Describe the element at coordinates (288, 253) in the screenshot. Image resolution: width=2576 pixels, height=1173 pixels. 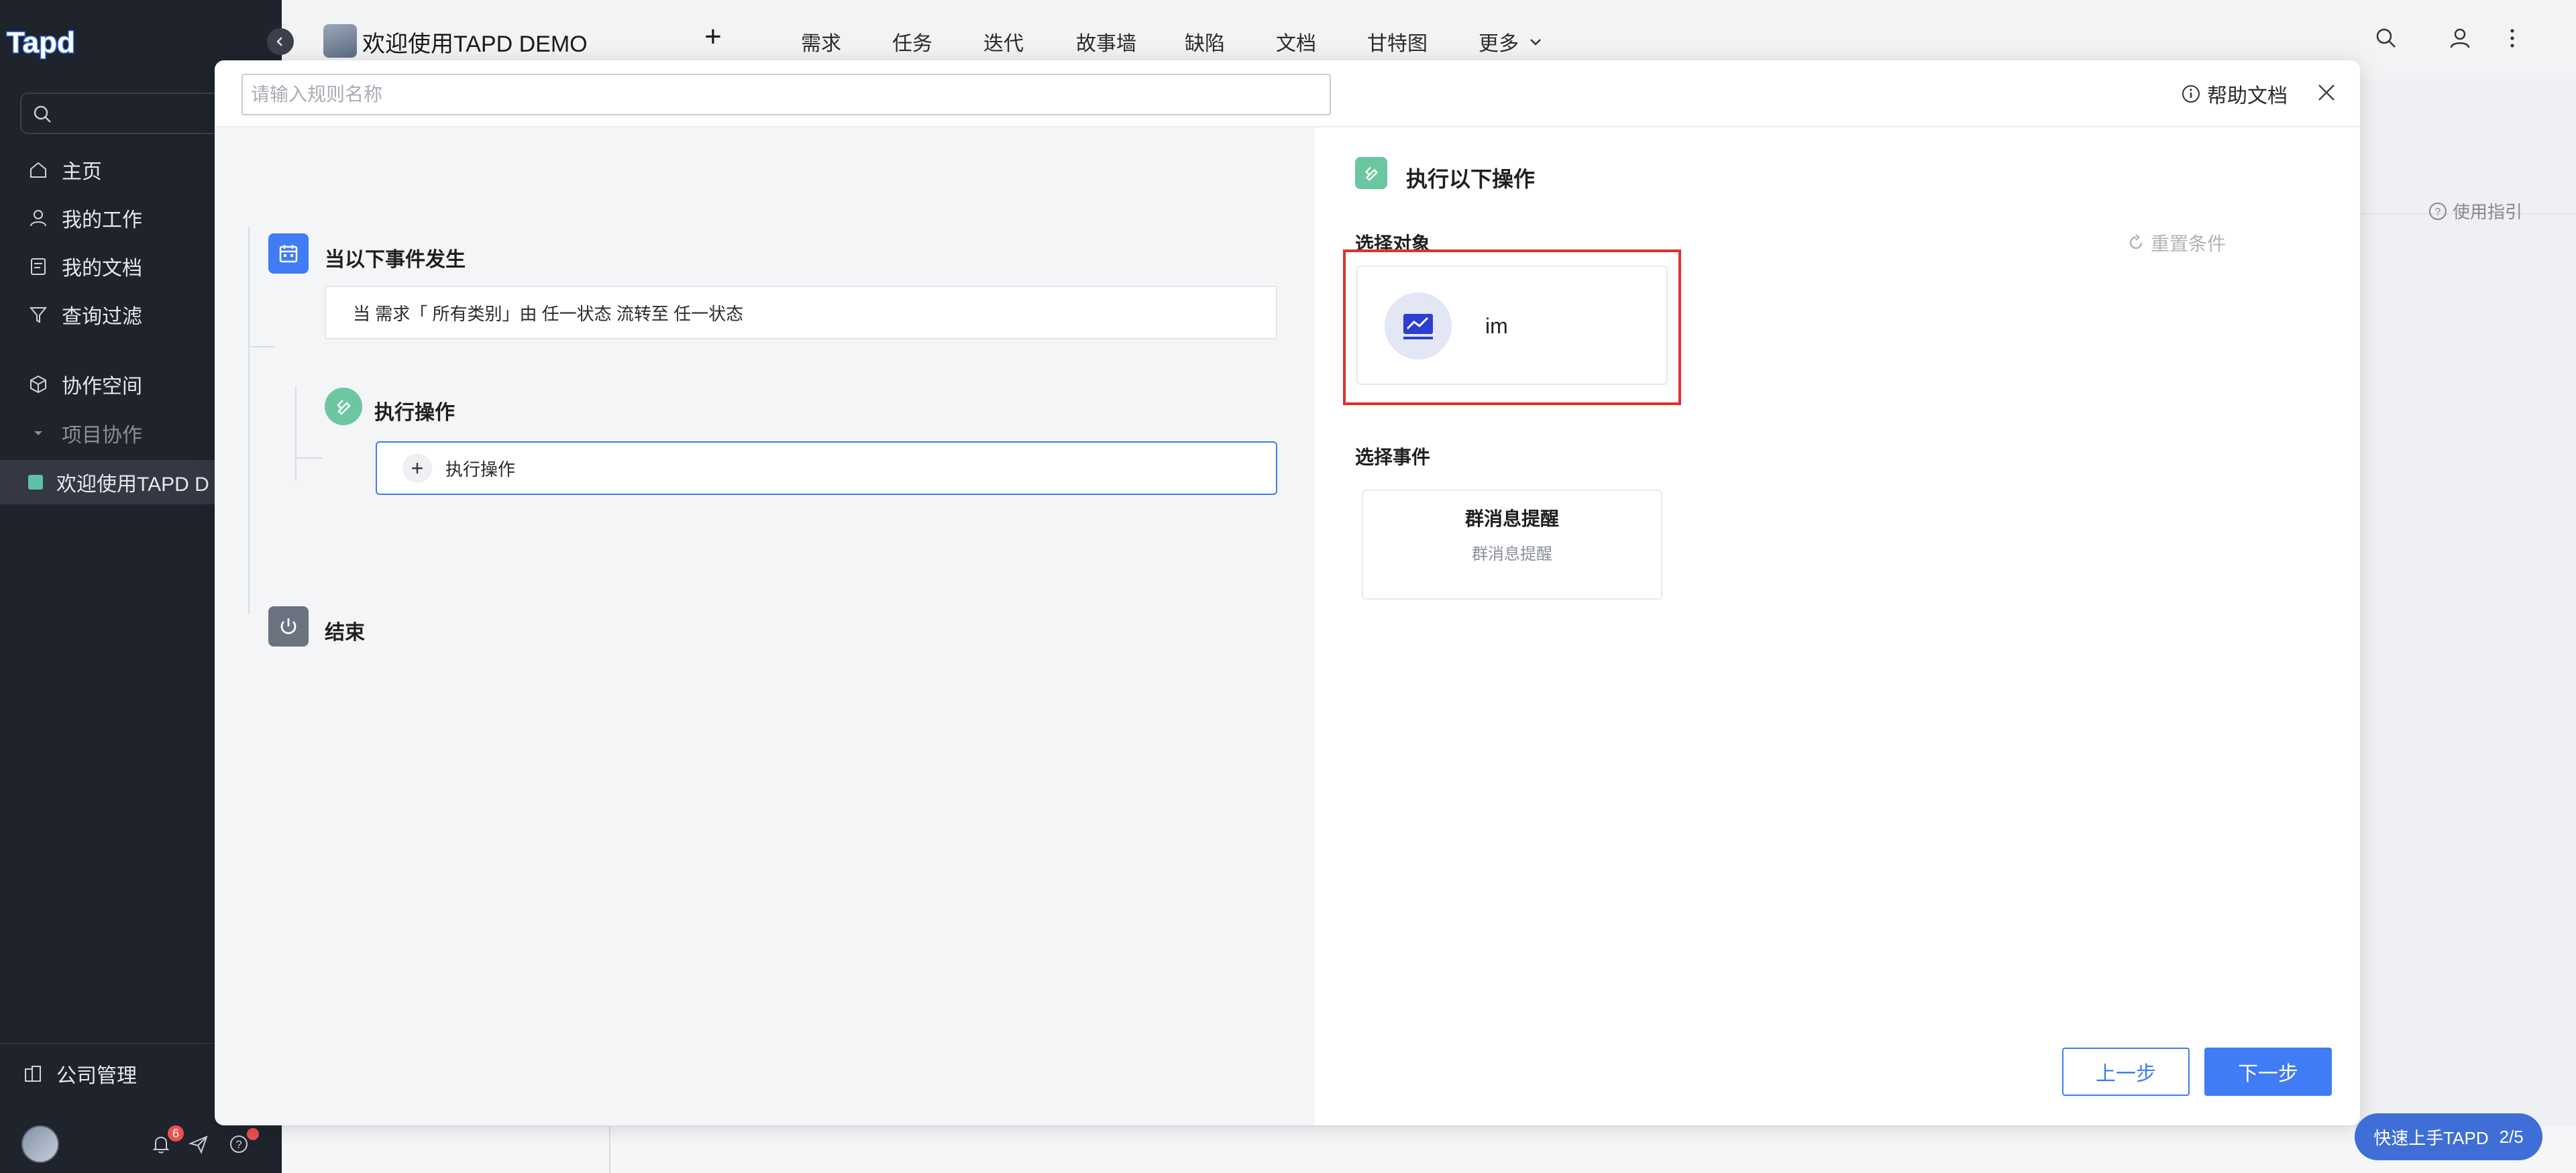
I see `calendar-icon` at that location.